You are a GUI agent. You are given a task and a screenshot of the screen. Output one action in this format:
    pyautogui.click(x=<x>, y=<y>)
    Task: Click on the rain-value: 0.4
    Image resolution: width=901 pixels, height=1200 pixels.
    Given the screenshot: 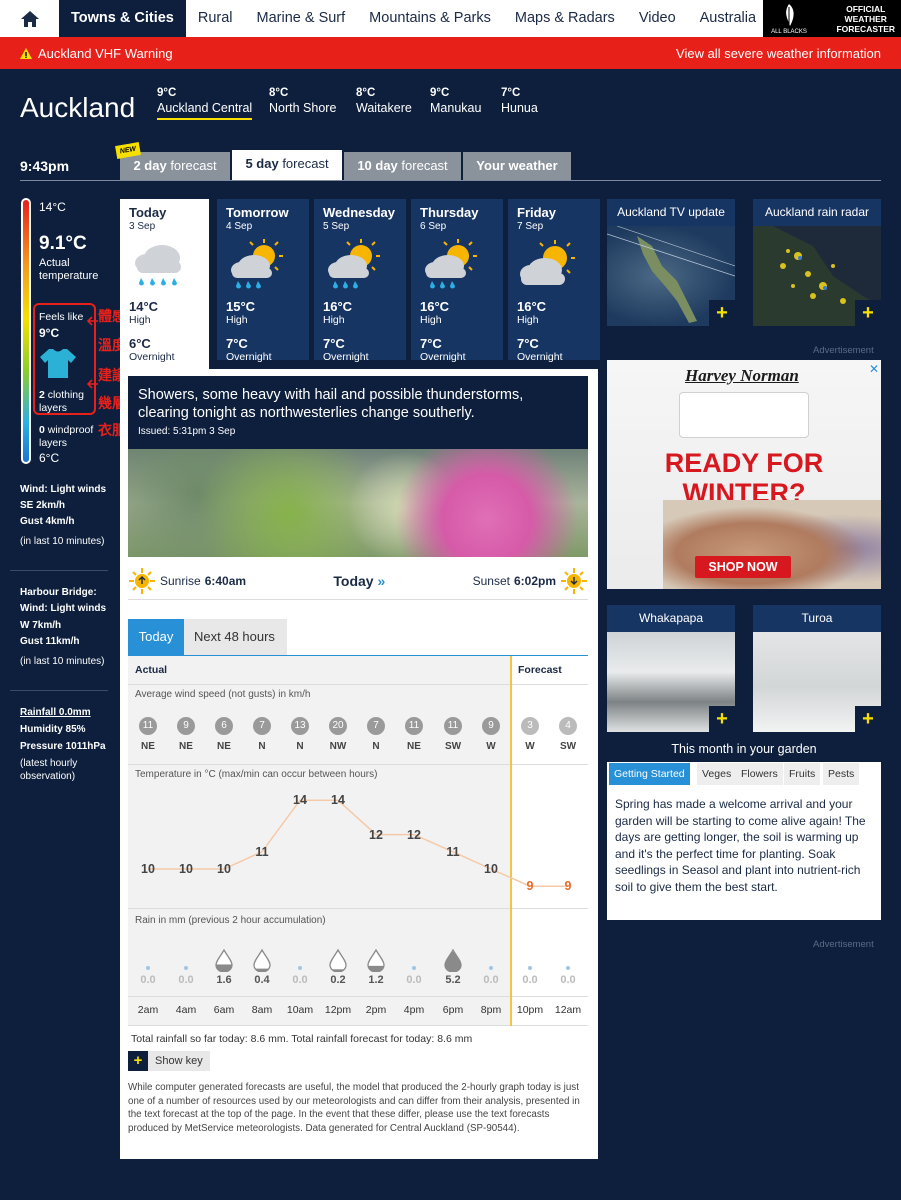 What is the action you would take?
    pyautogui.click(x=262, y=980)
    